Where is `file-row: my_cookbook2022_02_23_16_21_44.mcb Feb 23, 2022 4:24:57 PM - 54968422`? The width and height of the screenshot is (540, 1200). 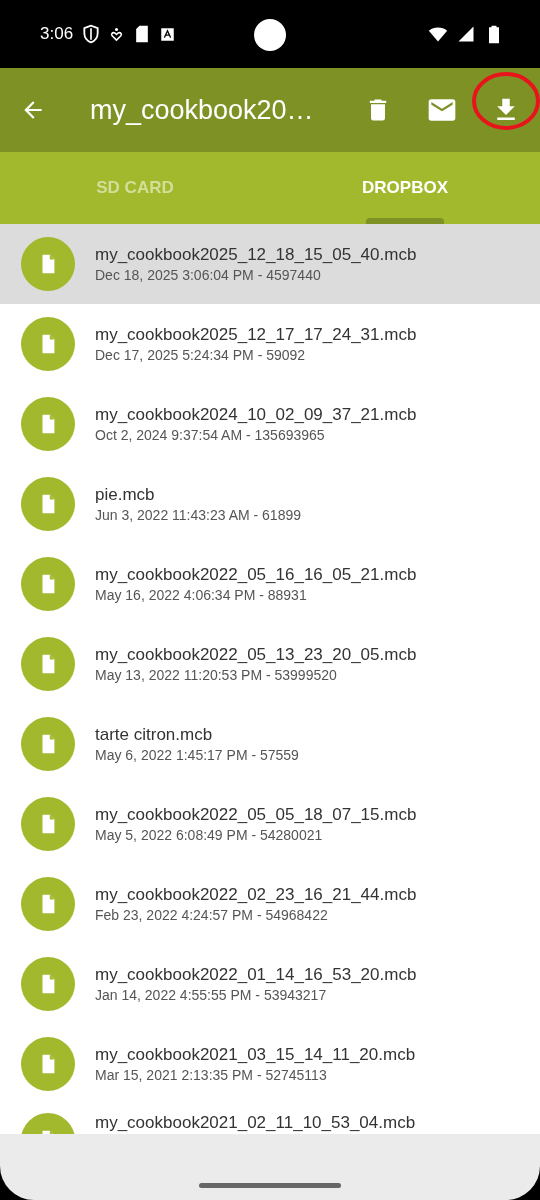 file-row: my_cookbook2022_02_23_16_21_44.mcb Feb 23, 2022 4:24:57 PM - 54968422 is located at coordinates (270, 904).